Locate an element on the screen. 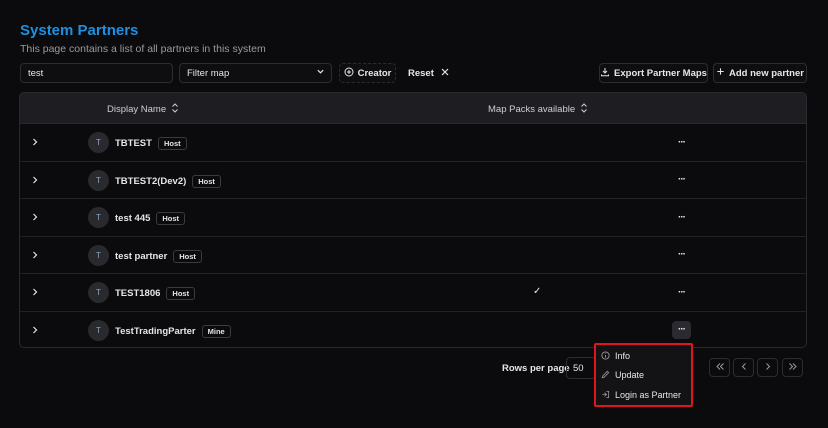 This screenshot has height=428, width=828. export-label: Export Partner Maps is located at coordinates (660, 73).